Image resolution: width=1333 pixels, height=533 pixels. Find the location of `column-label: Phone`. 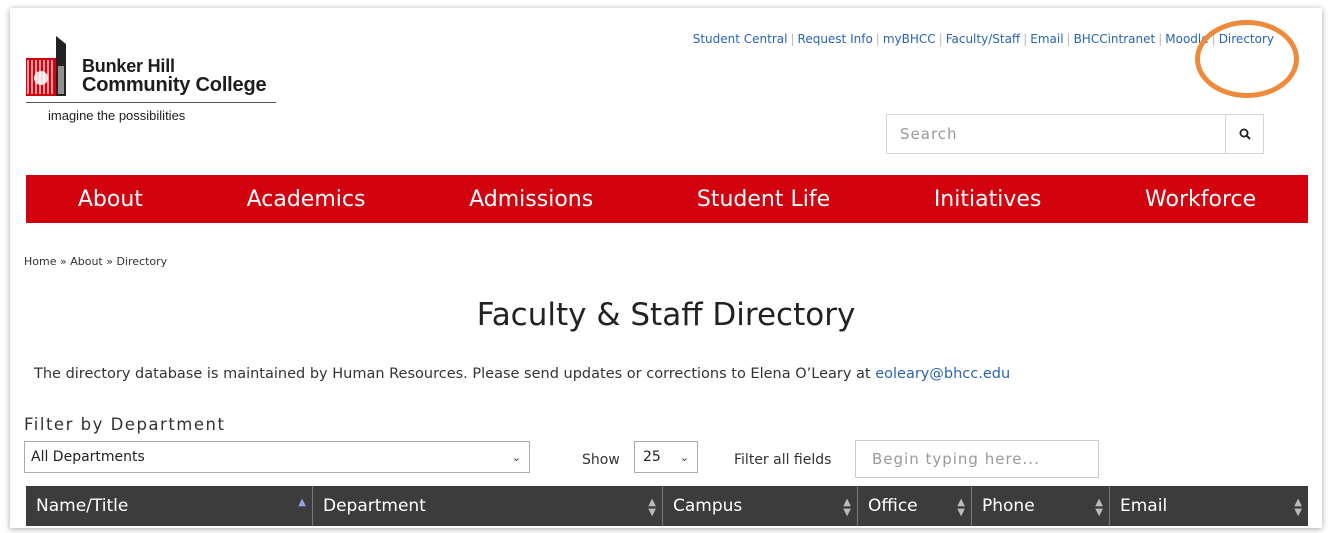

column-label: Phone is located at coordinates (1008, 506).